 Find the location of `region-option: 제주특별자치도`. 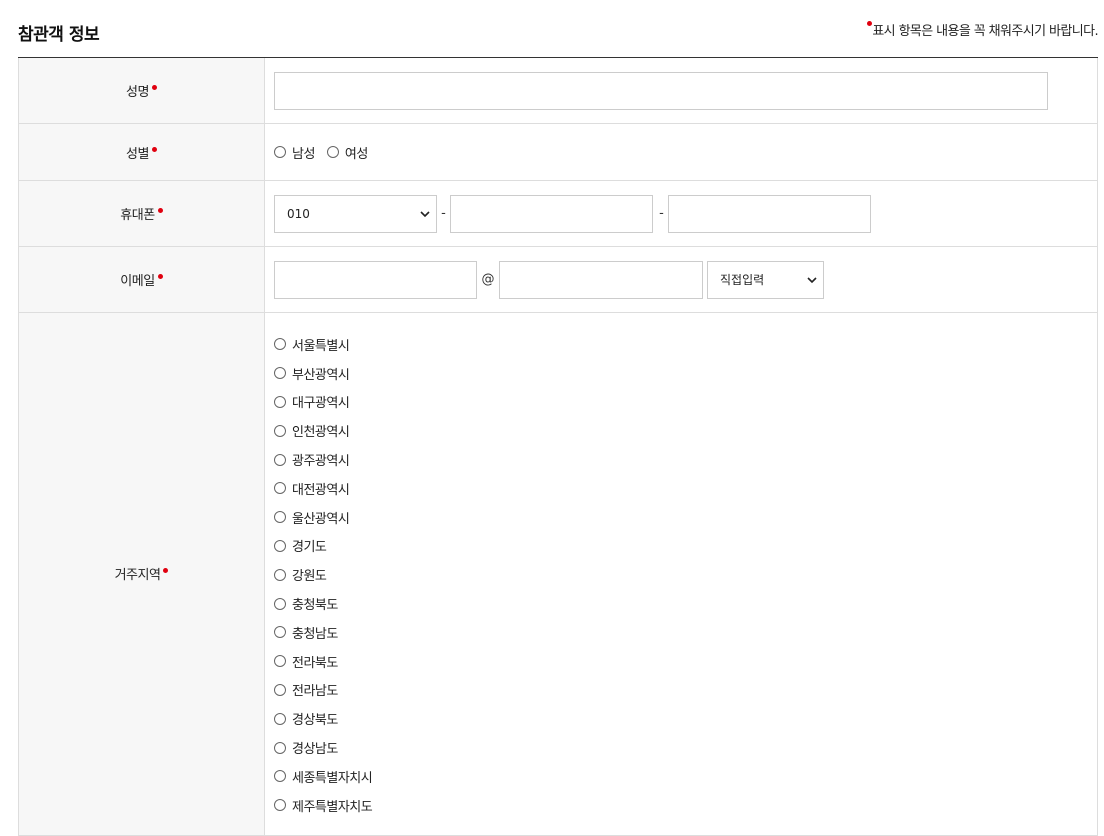

region-option: 제주특별자치도 is located at coordinates (323, 805).